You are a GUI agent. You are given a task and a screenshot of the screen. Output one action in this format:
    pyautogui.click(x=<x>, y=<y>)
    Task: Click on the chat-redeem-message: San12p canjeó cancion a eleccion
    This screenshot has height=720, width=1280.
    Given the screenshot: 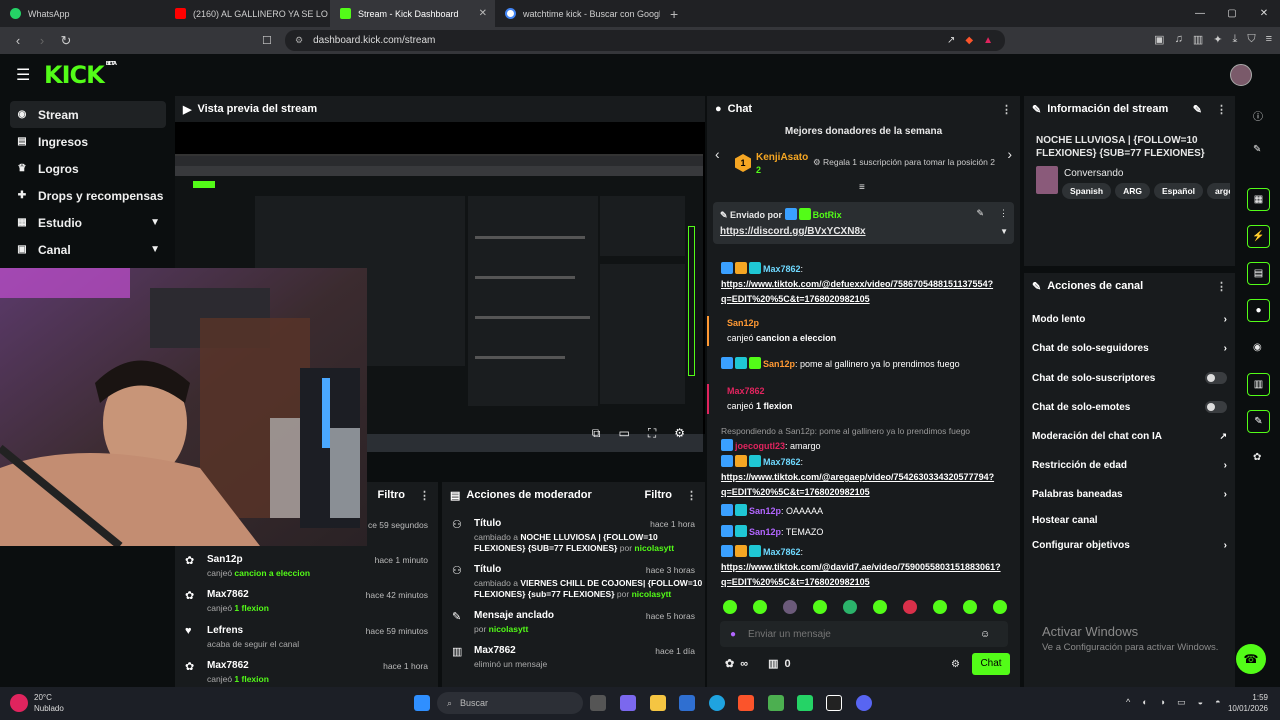 What is the action you would take?
    pyautogui.click(x=847, y=331)
    